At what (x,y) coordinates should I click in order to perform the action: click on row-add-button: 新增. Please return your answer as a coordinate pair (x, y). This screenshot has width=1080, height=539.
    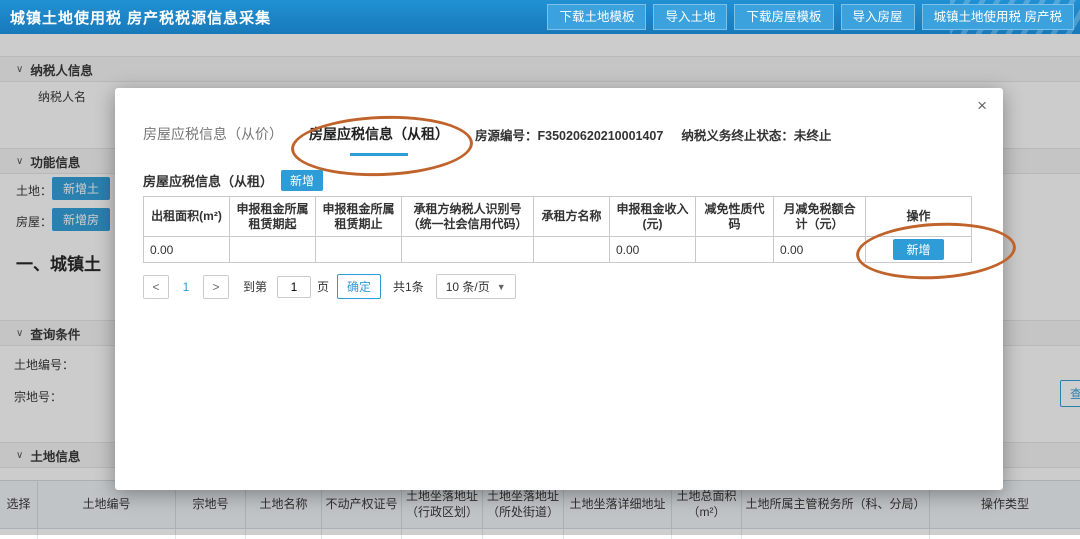
    Looking at the image, I should click on (918, 249).